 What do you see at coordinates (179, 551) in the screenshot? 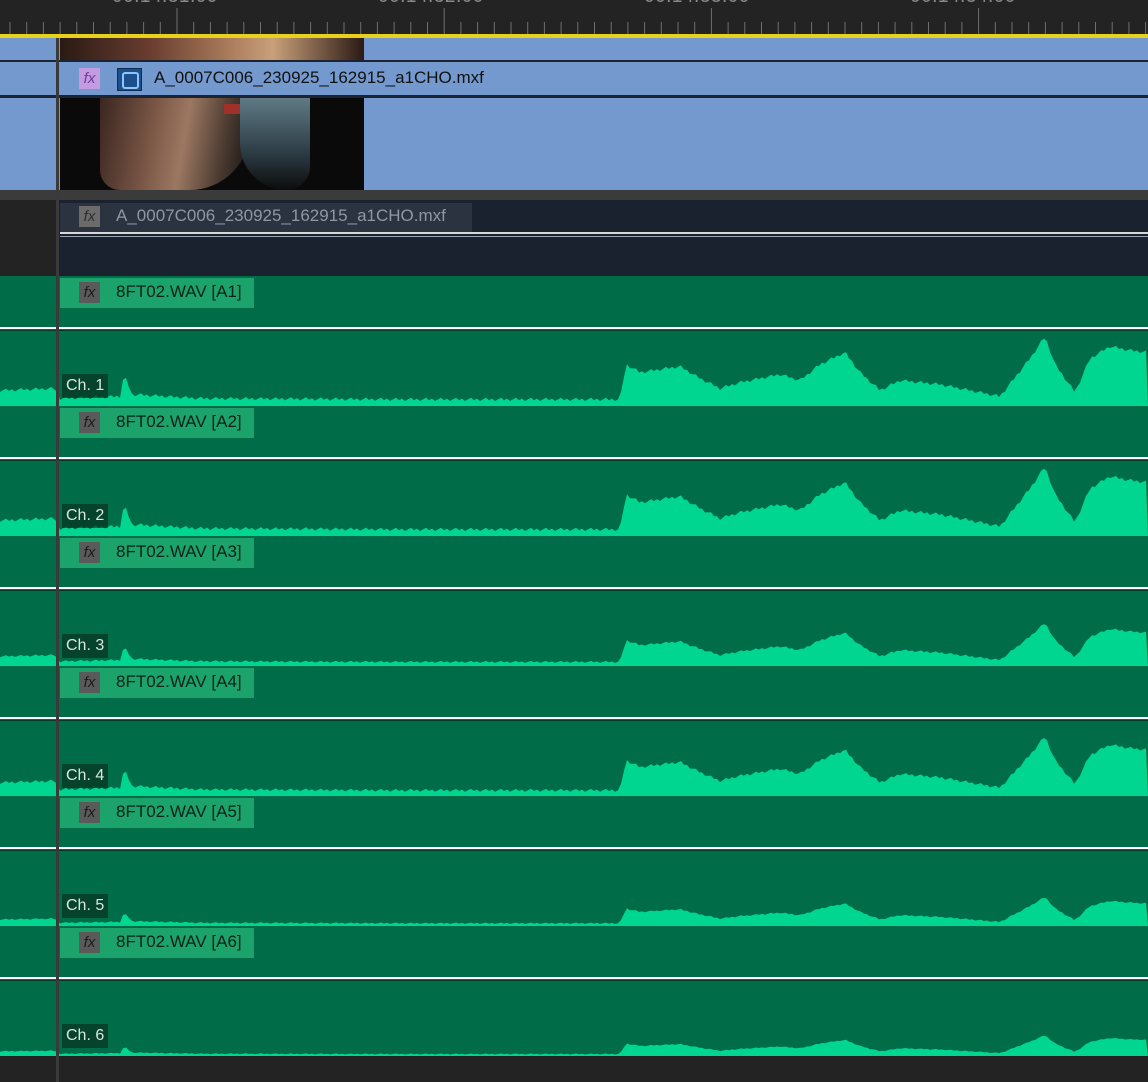
I see `audio-clip-name: 8FT02.WAV [A3]` at bounding box center [179, 551].